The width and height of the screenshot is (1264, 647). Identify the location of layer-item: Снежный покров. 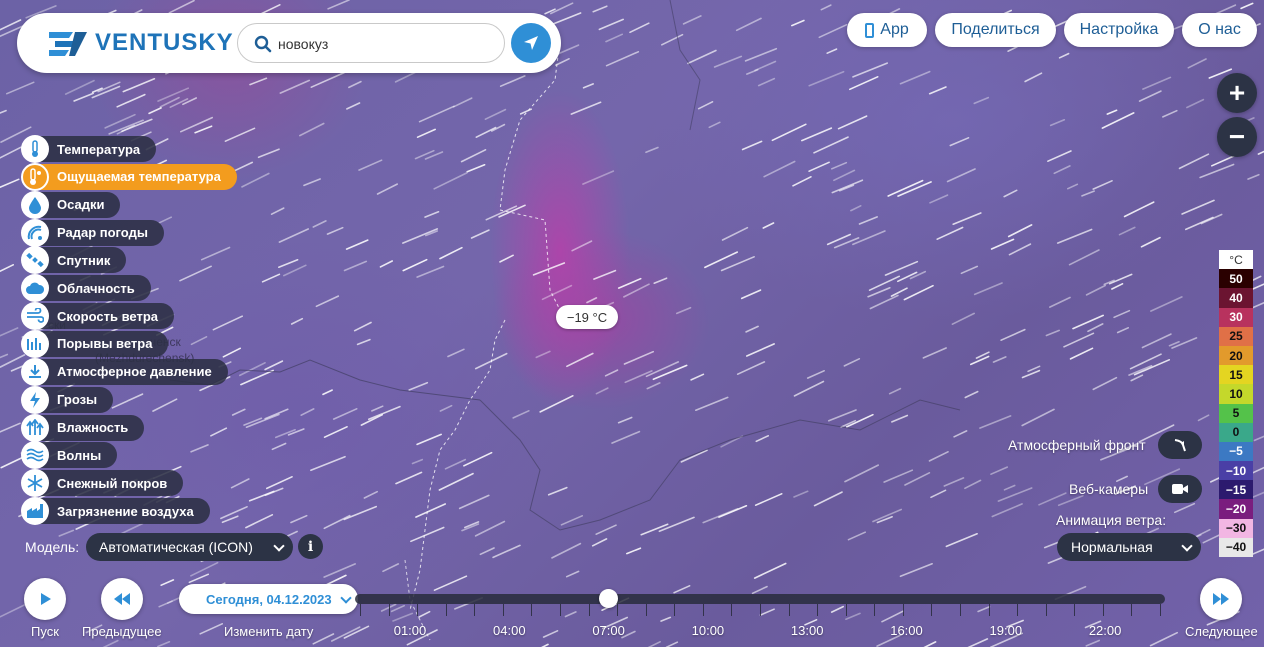
(102, 483).